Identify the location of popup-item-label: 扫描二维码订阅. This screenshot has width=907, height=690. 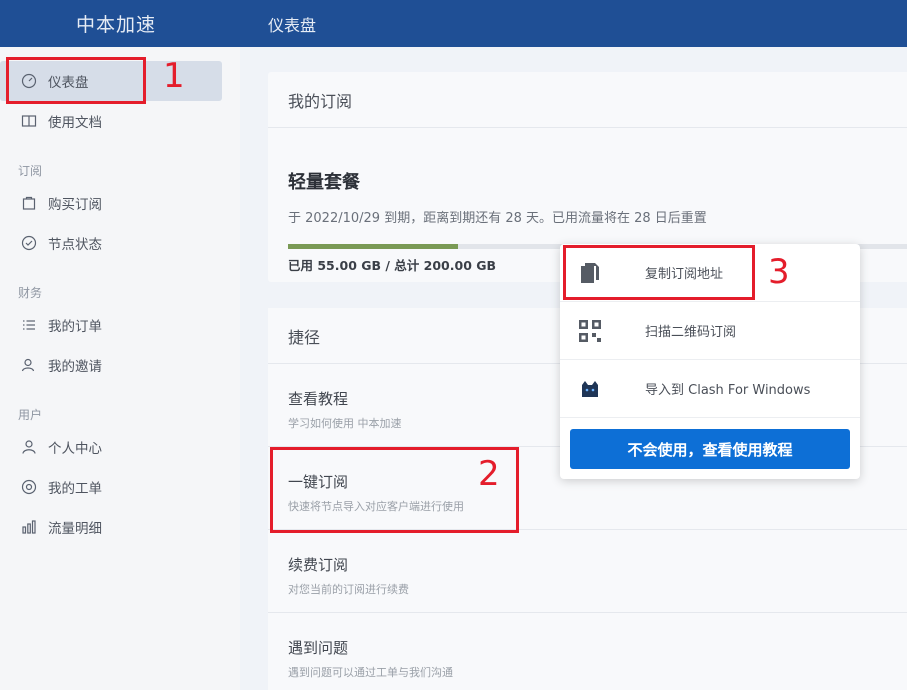
(691, 332).